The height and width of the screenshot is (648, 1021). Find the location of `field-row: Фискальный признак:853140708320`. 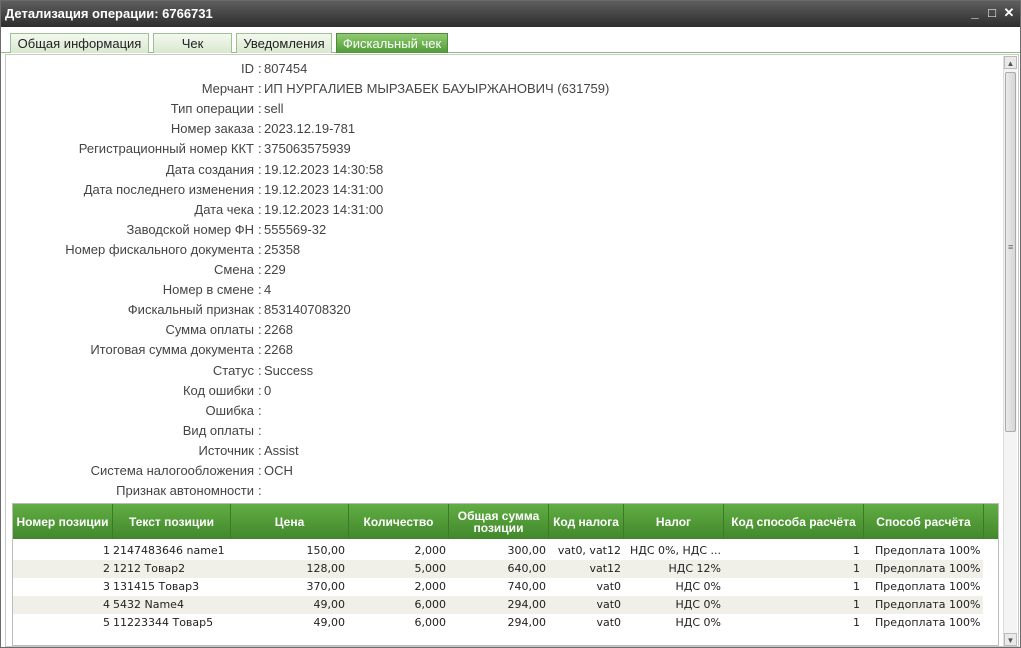

field-row: Фискальный признак:853140708320 is located at coordinates (456, 310).